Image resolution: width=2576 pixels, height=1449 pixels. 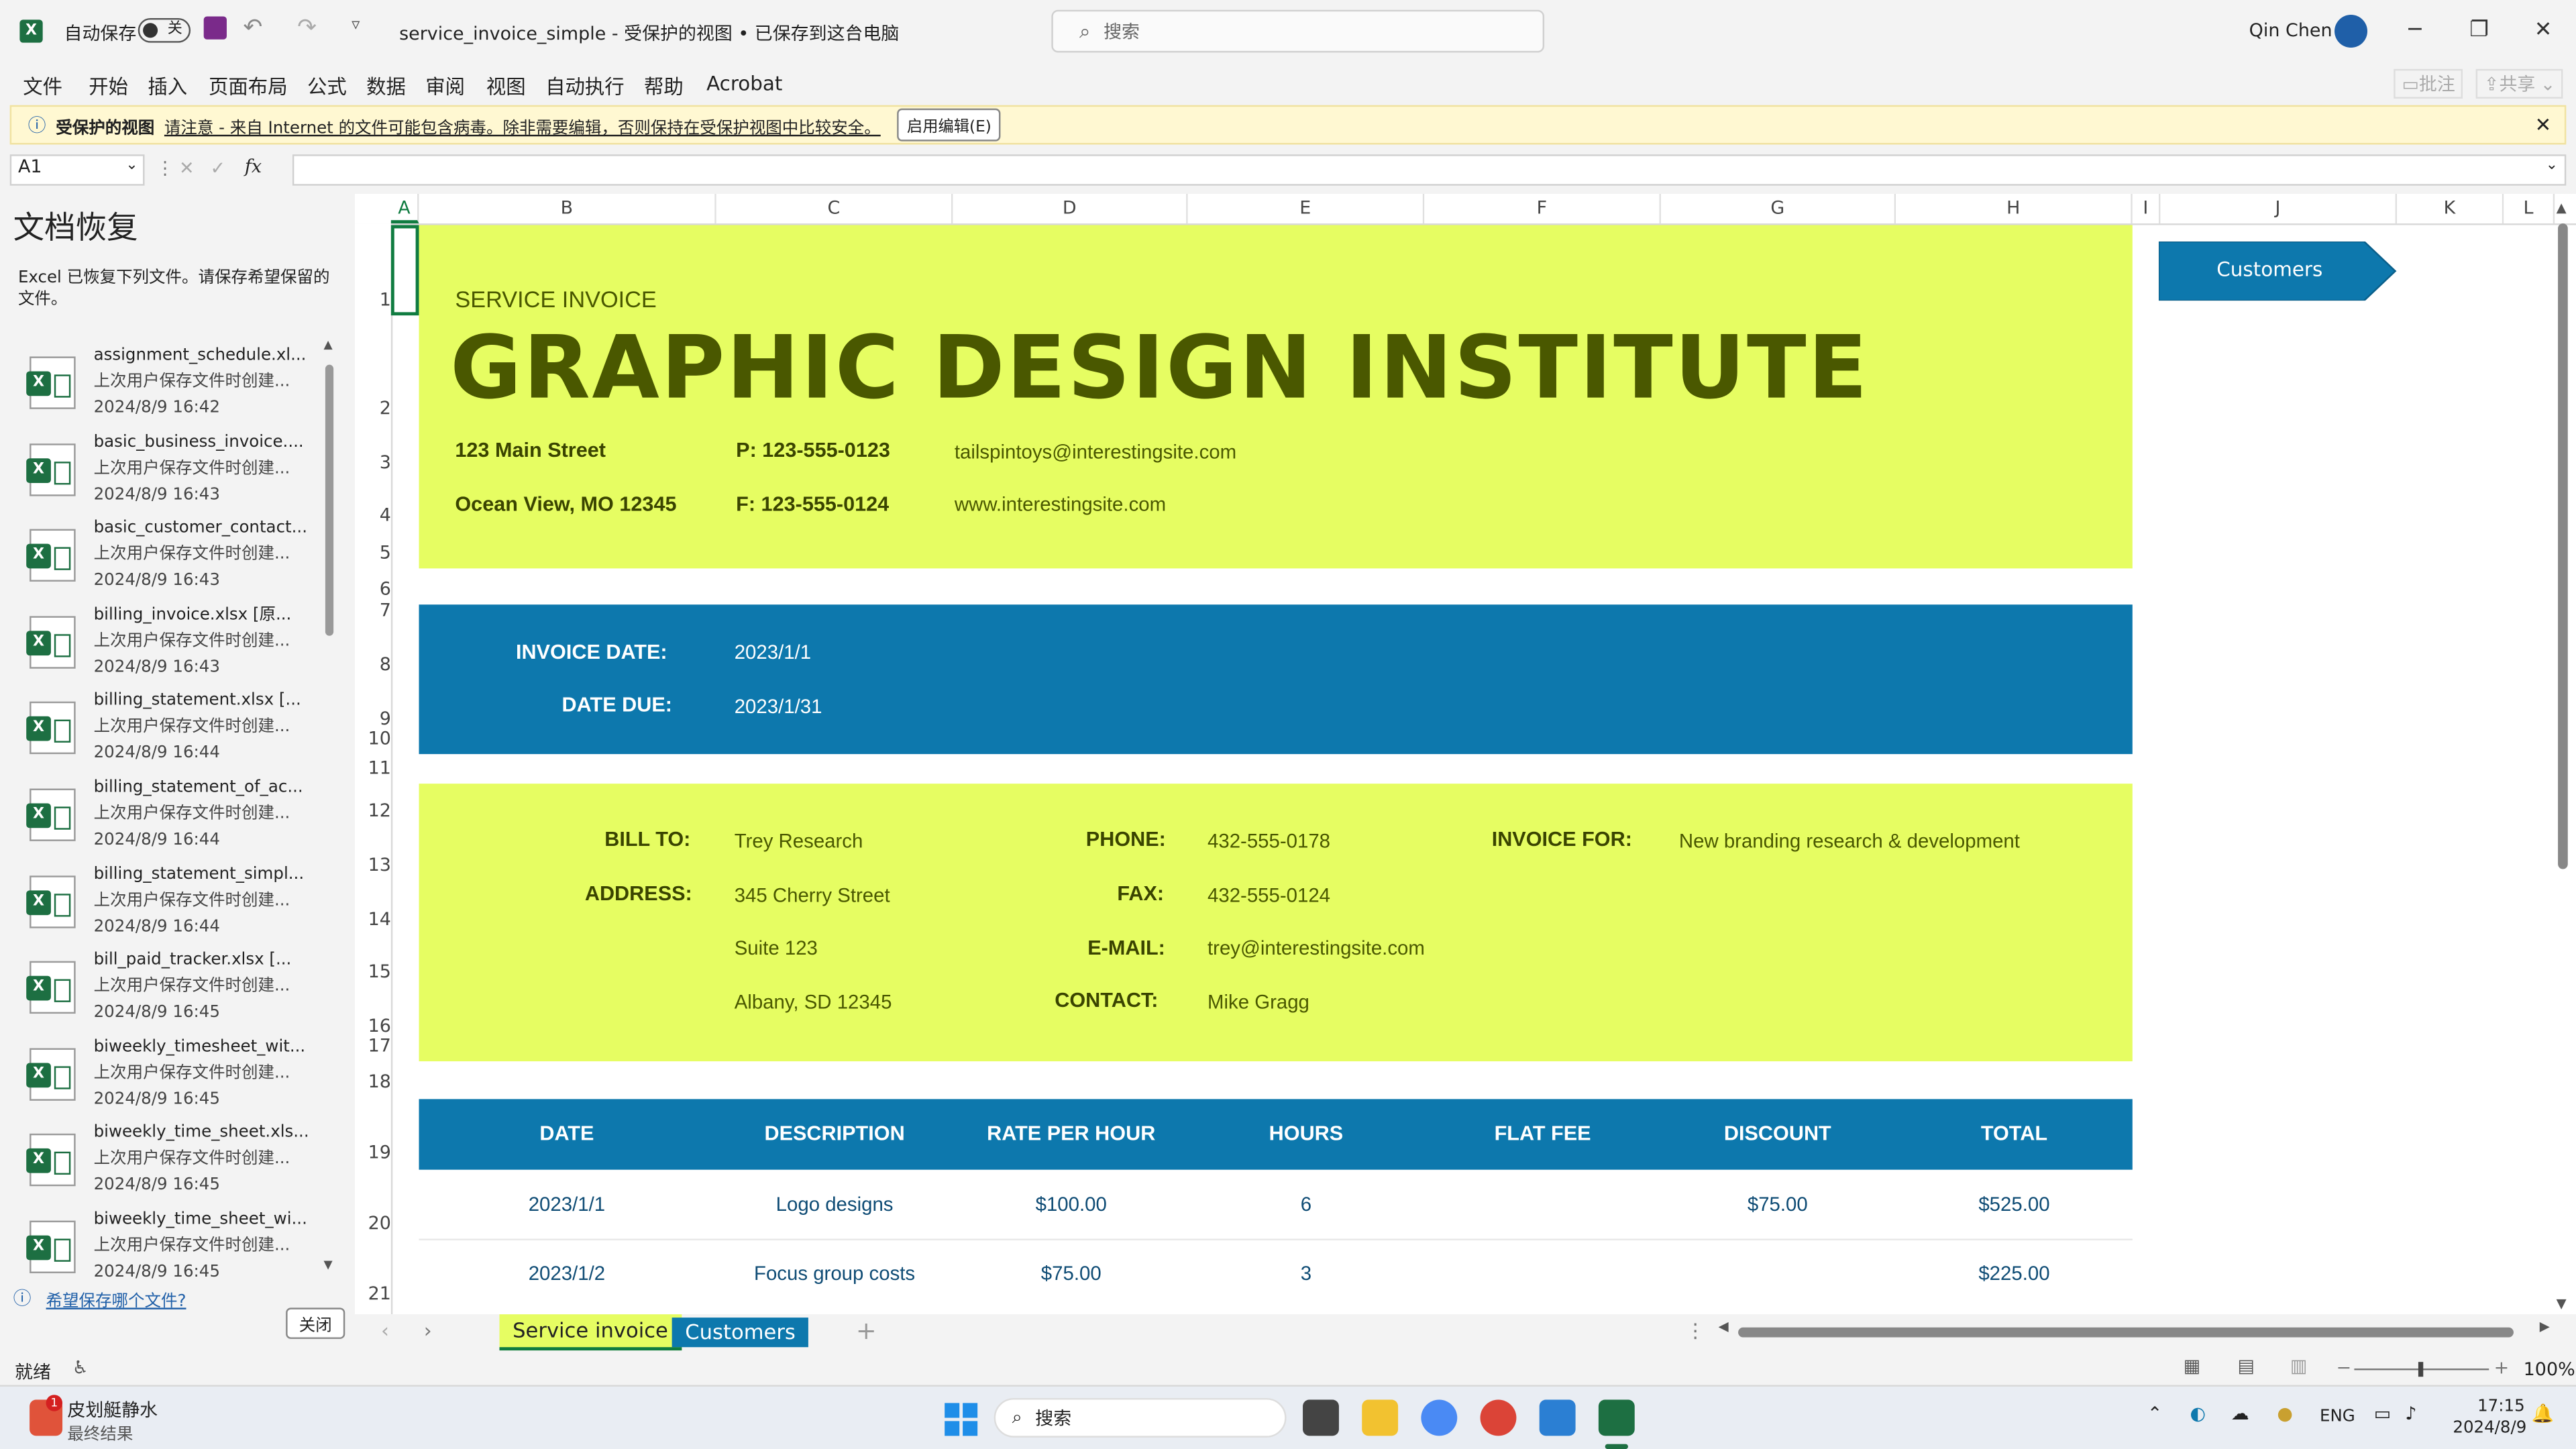 What do you see at coordinates (1306, 208) in the screenshot?
I see `column-header: E` at bounding box center [1306, 208].